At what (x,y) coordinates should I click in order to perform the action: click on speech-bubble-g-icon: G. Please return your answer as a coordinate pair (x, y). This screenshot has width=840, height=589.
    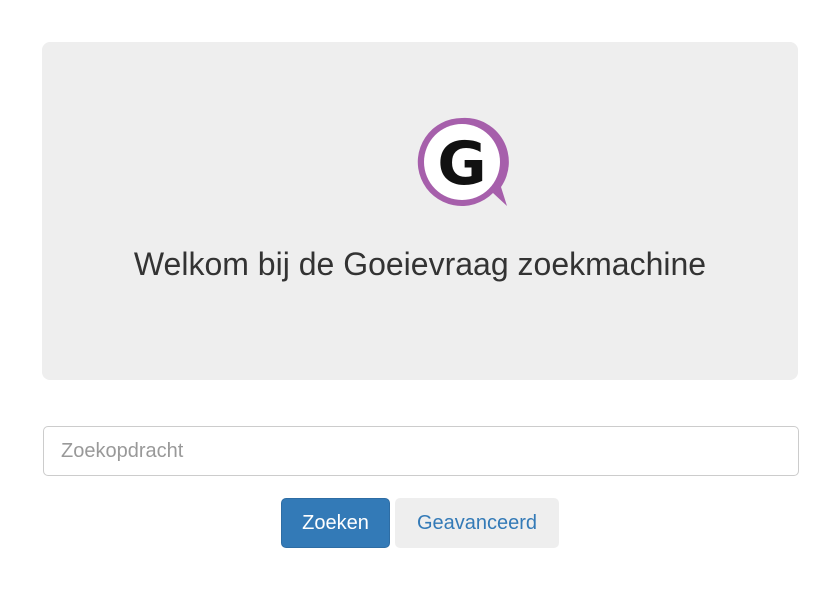
    Looking at the image, I should click on (463, 161).